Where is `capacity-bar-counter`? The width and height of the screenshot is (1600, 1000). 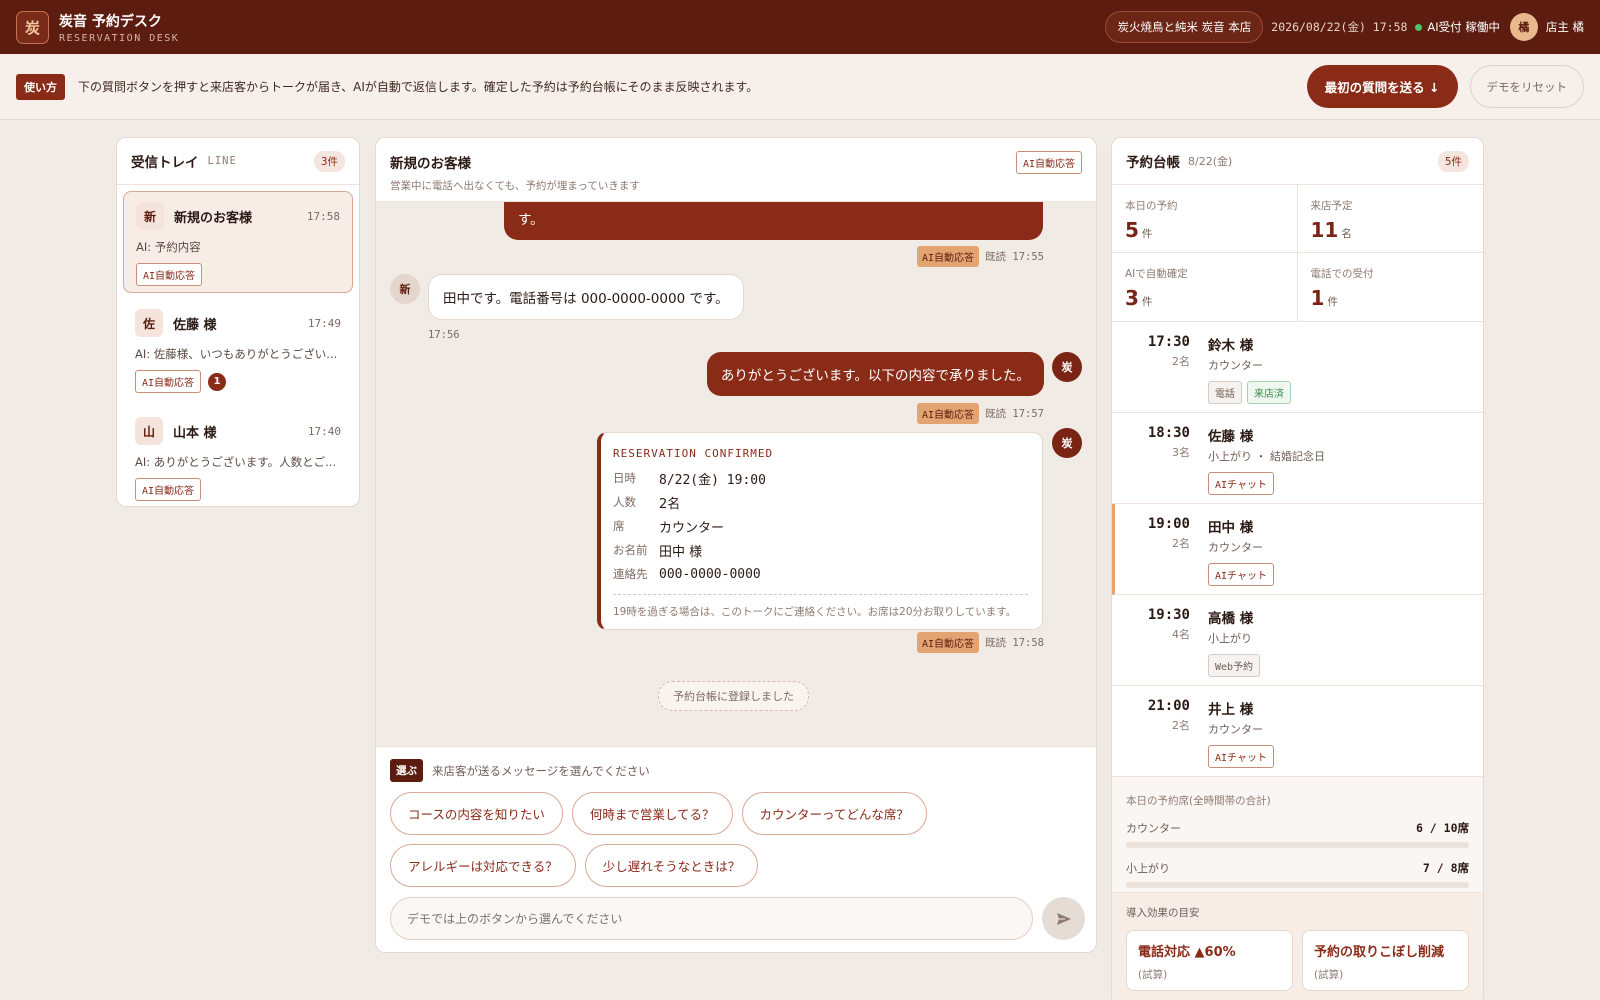
capacity-bar-counter is located at coordinates (1297, 845).